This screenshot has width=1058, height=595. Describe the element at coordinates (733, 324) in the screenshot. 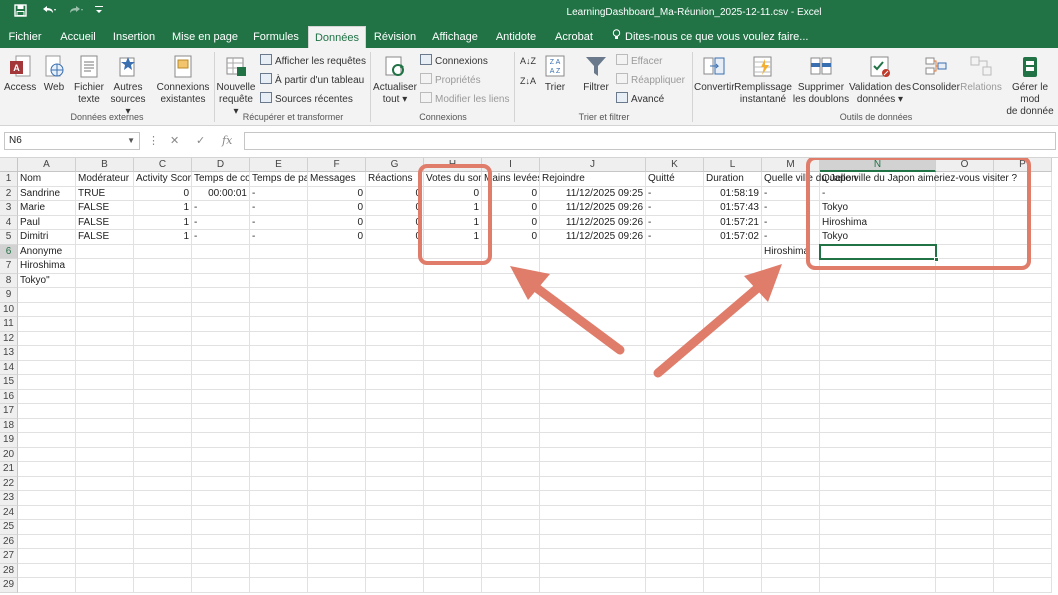

I see `cell-l11` at that location.